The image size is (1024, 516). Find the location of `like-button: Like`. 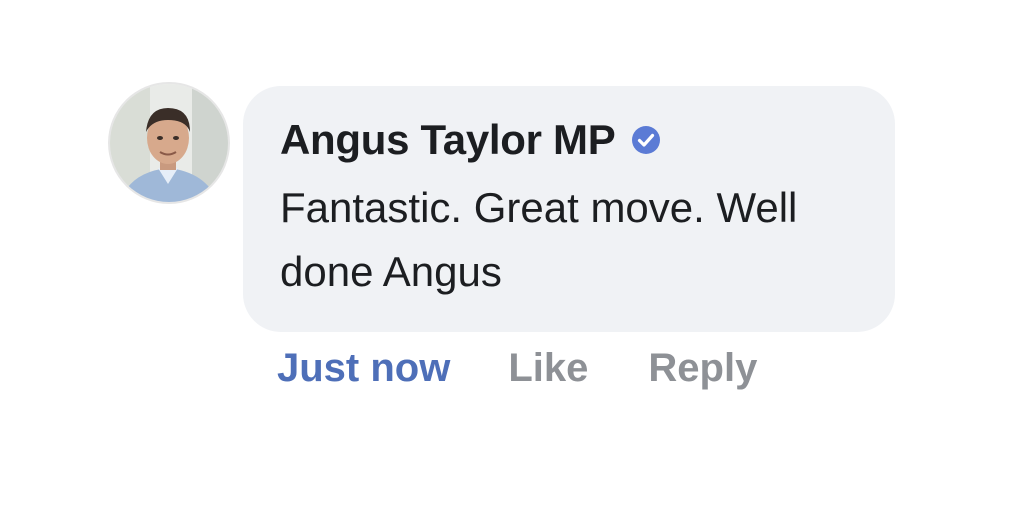

like-button: Like is located at coordinates (548, 368).